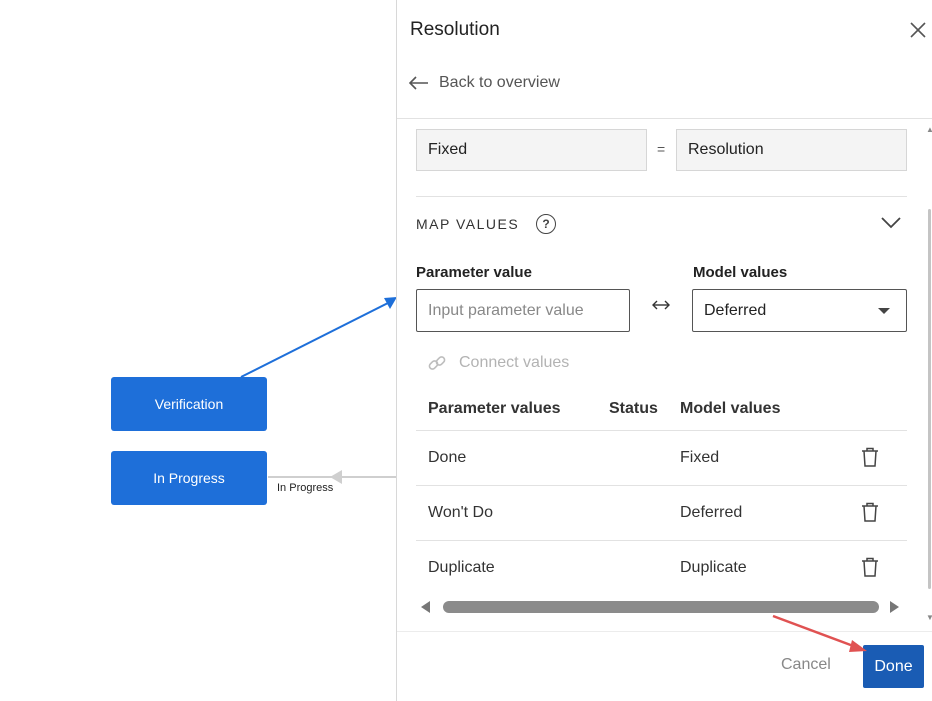 This screenshot has height=701, width=932. I want to click on link-icon, so click(437, 363).